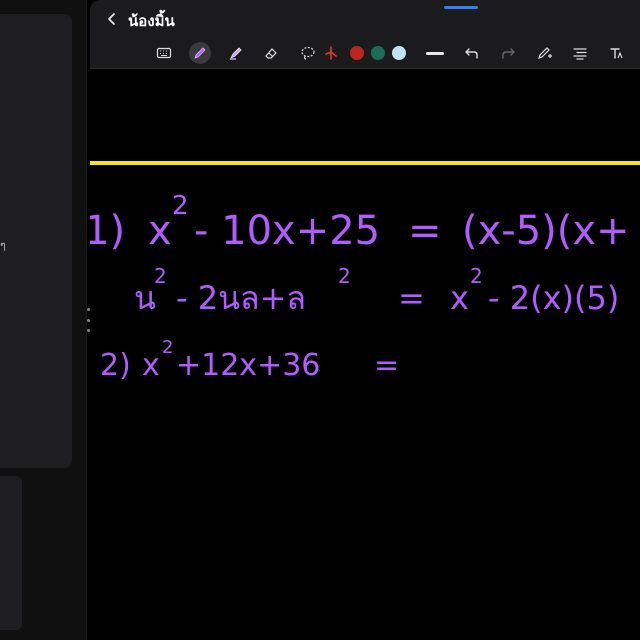  Describe the element at coordinates (461, 7) in the screenshot. I see `multitask-indicator` at that location.